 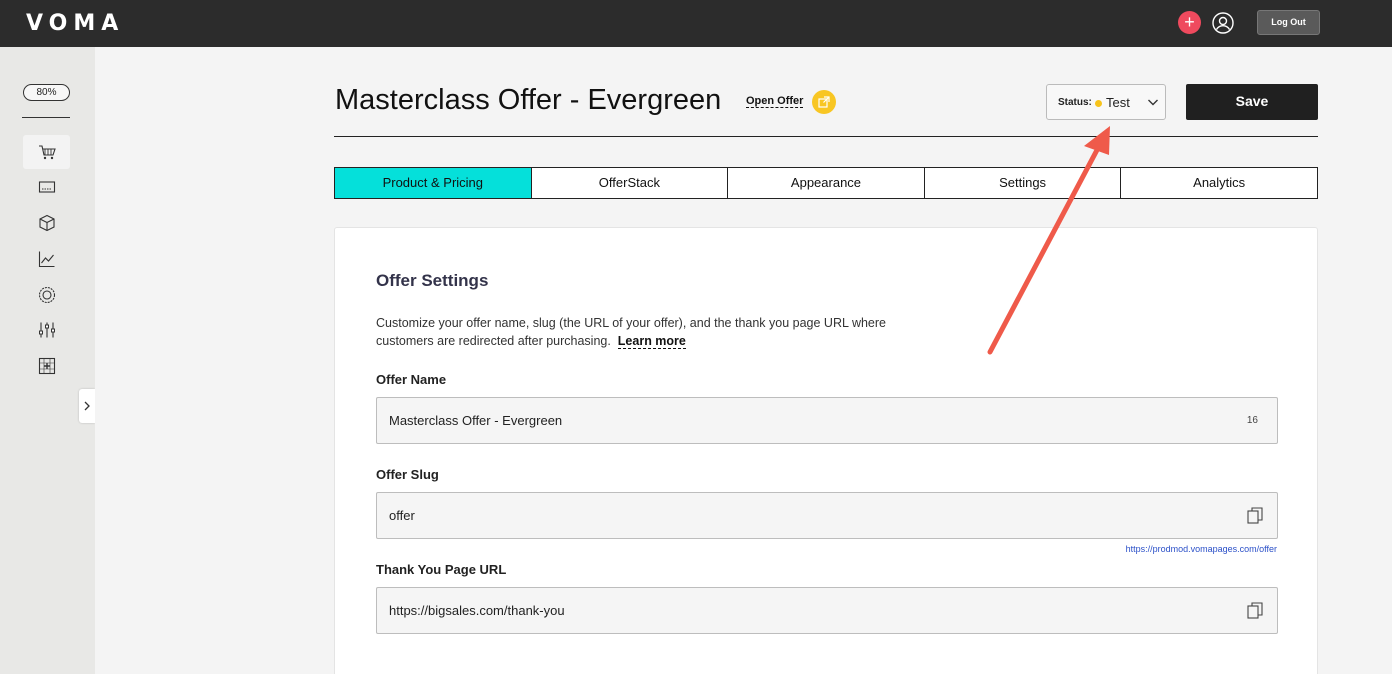 I want to click on grid-plus-icon, so click(x=46, y=366).